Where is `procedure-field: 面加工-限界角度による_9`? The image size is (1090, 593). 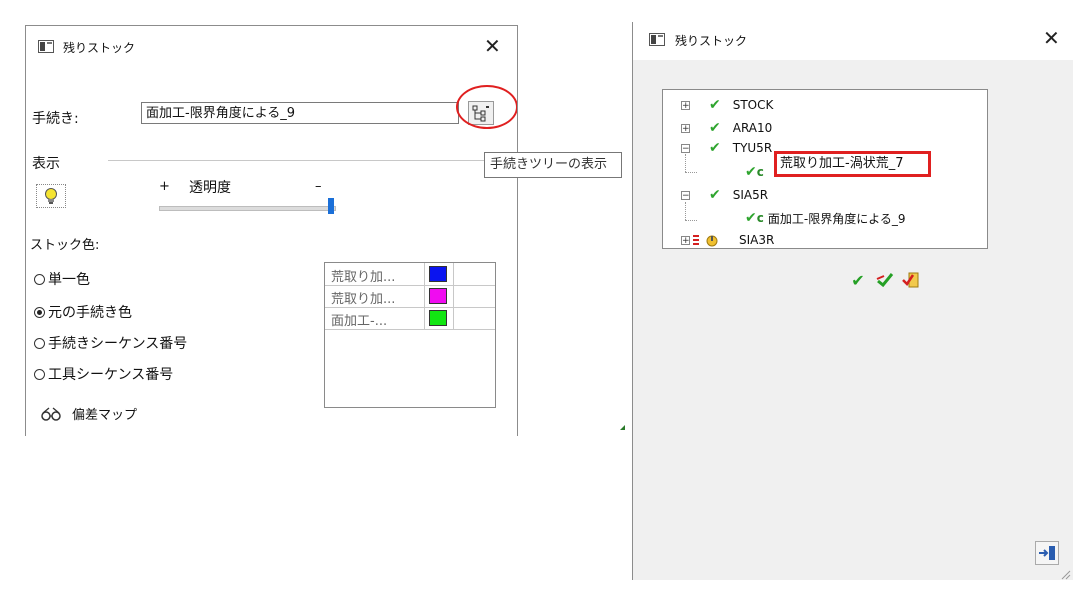
procedure-field: 面加工-限界角度による_9 is located at coordinates (300, 113).